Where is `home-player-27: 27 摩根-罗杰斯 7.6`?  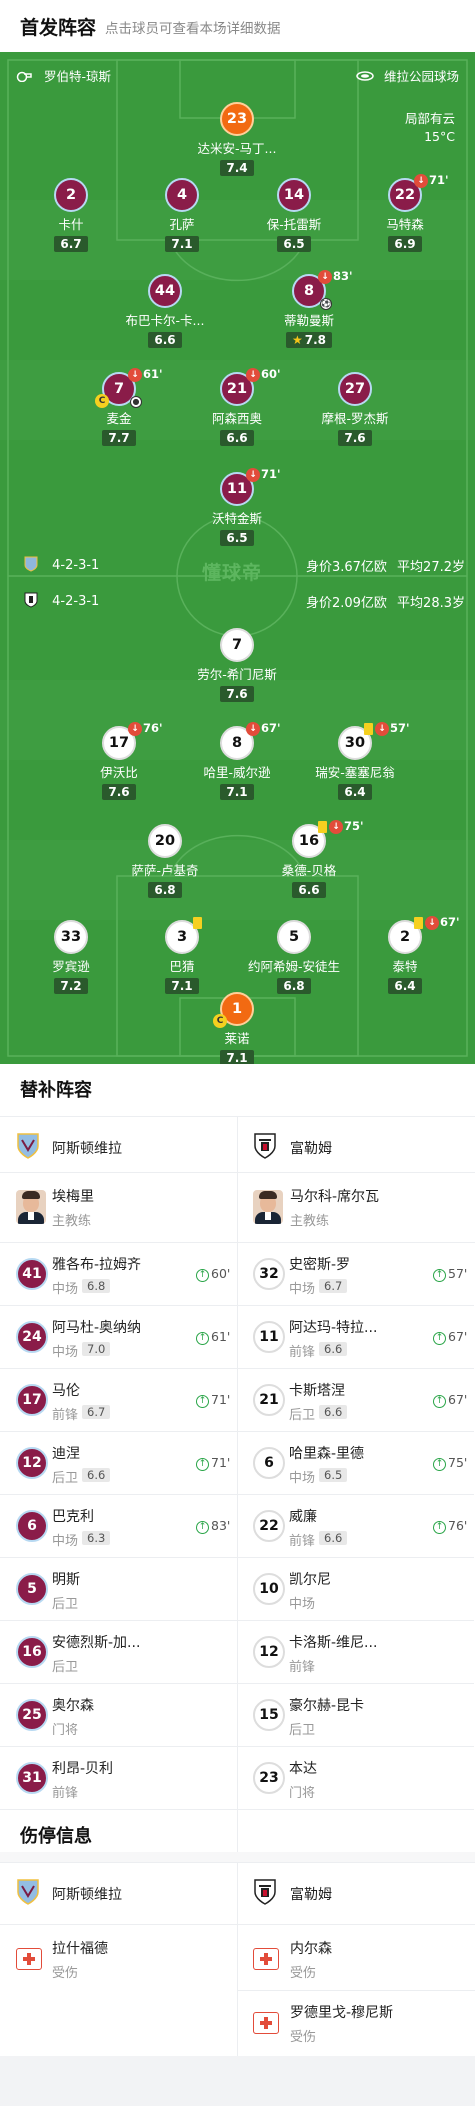
home-player-27: 27 摩根-罗杰斯 7.6 is located at coordinates (355, 409).